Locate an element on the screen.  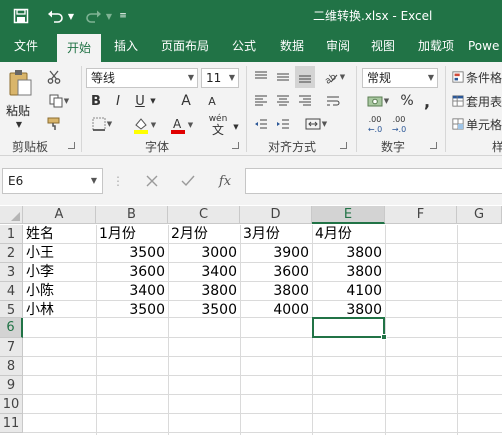
merge-center-icon: ▼ is located at coordinates (316, 124).